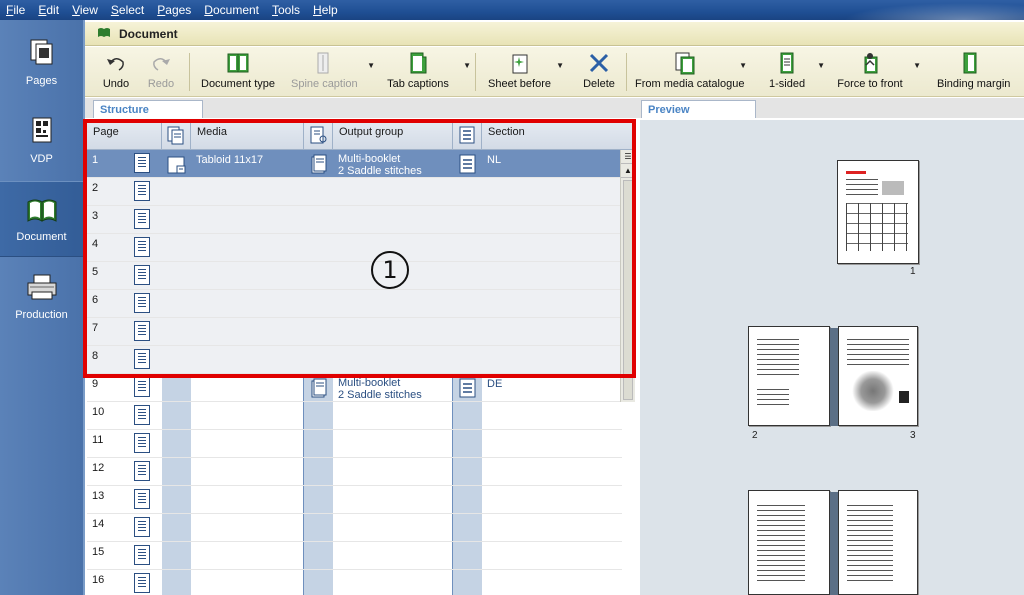  What do you see at coordinates (354, 472) in the screenshot?
I see `table-row: 12` at bounding box center [354, 472].